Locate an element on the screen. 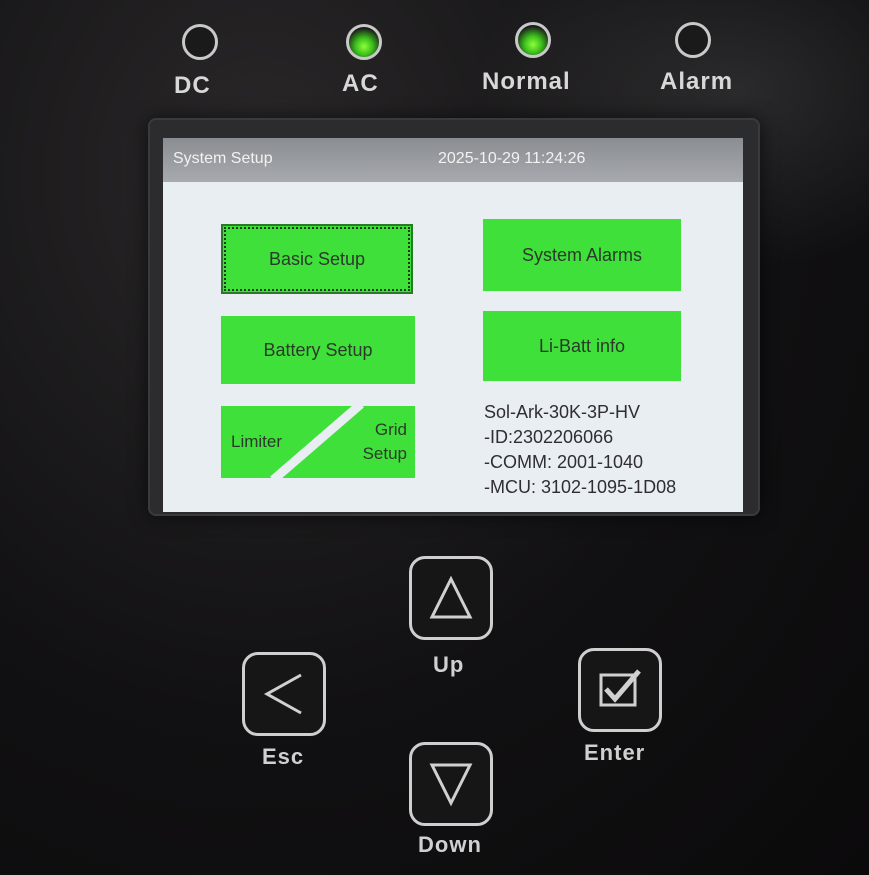  system-alarms-button: System Alarms is located at coordinates (582, 255).